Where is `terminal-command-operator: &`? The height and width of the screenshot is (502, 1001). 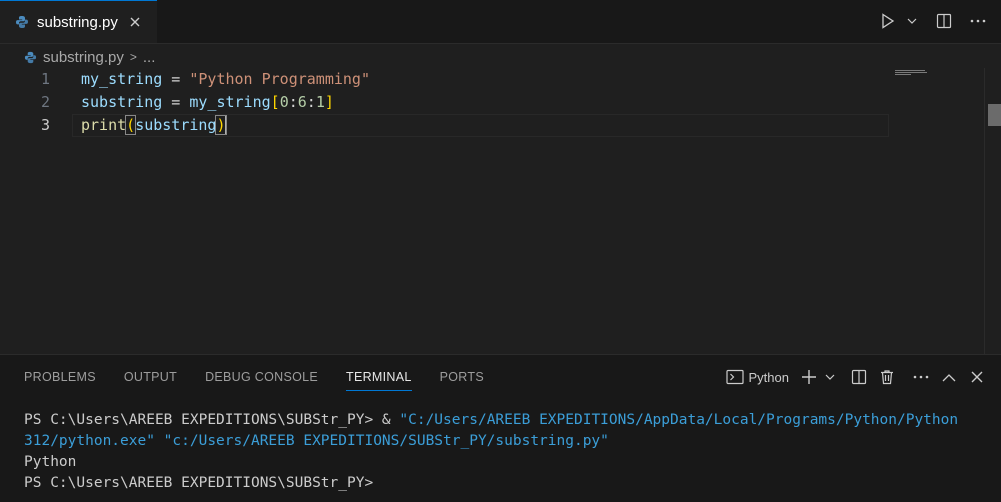
terminal-command-operator: & is located at coordinates (390, 420).